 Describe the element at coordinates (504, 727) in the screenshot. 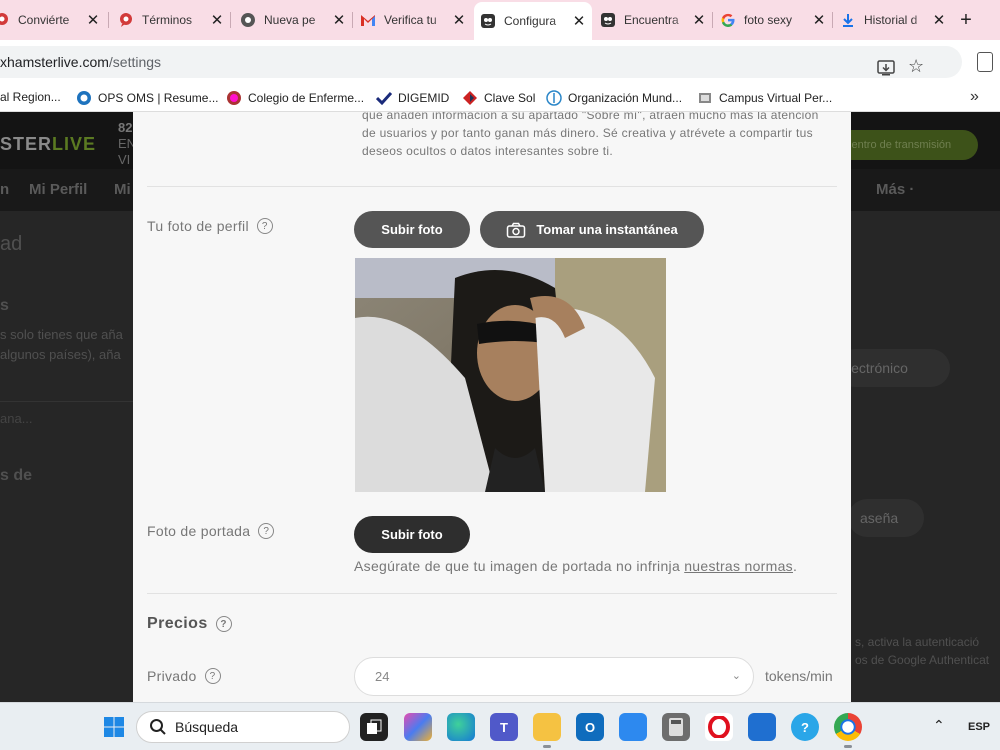

I see `teams-icon: T` at that location.